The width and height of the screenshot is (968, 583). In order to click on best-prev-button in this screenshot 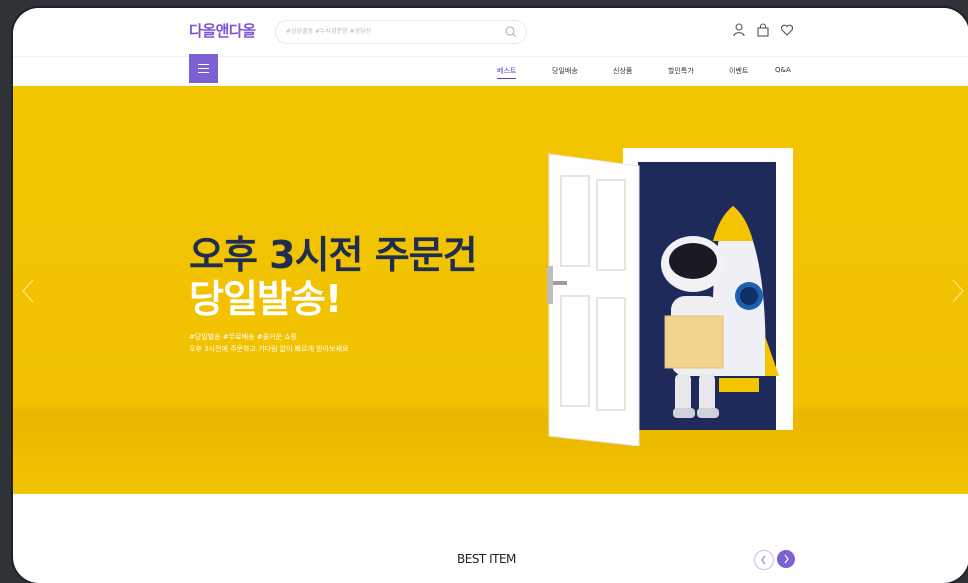, I will do `click(764, 560)`.